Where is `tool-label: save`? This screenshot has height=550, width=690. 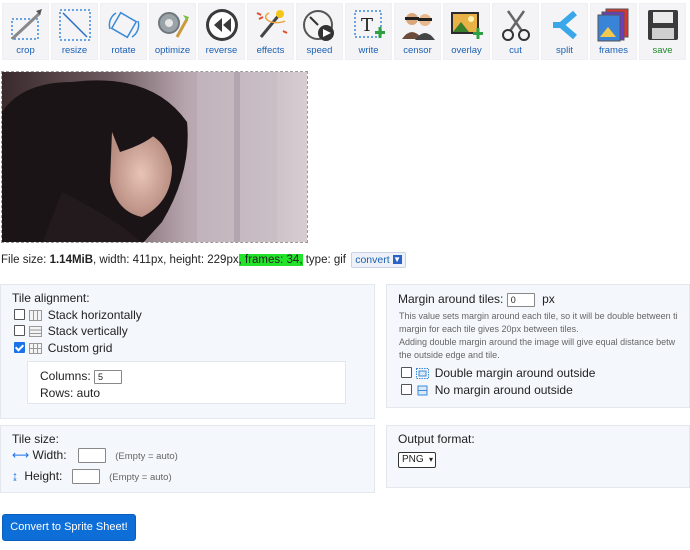
tool-label: save is located at coordinates (662, 50).